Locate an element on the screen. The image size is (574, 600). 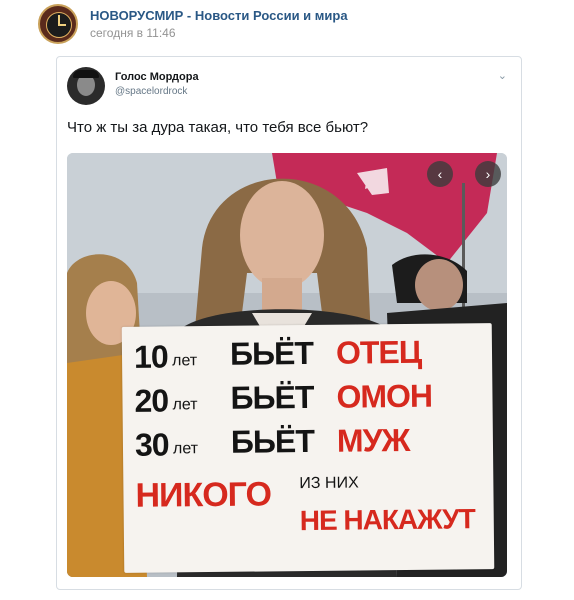
sign-num-2: 20 is located at coordinates (151, 400).